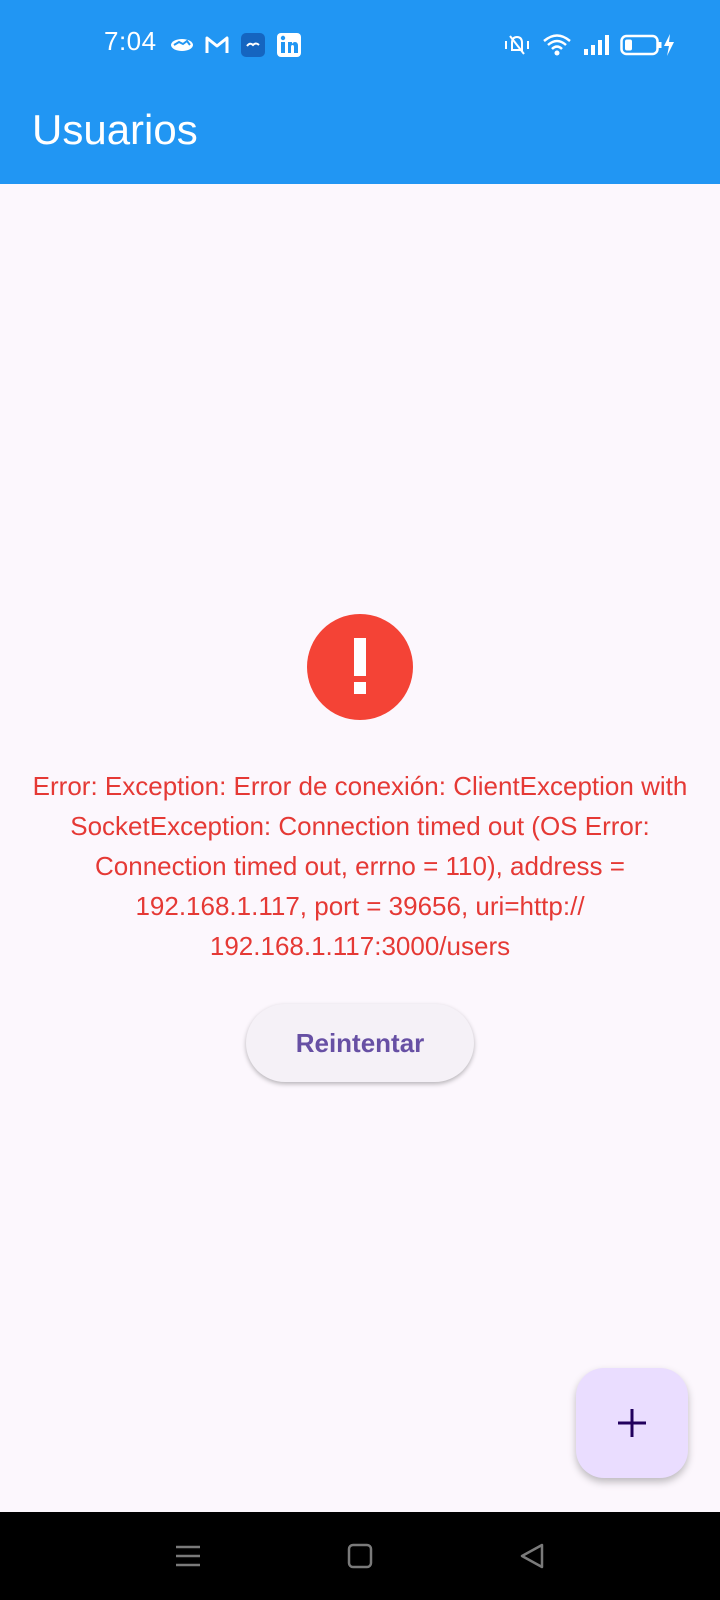 The width and height of the screenshot is (720, 1600). Describe the element at coordinates (253, 45) in the screenshot. I see `chat-app-icon` at that location.